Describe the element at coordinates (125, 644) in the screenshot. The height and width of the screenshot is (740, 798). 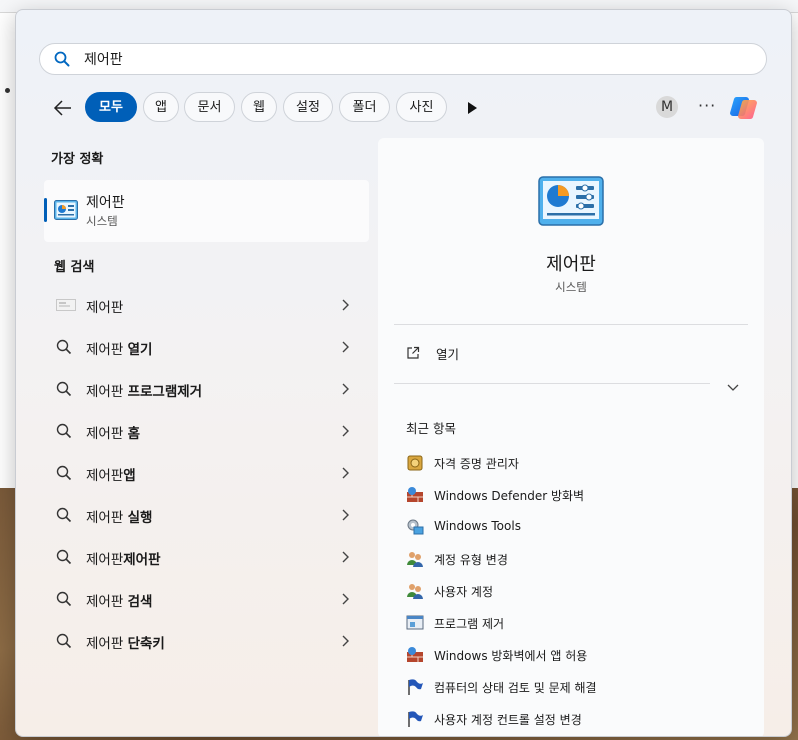
I see `web-result-label: 제어판 단축키` at that location.